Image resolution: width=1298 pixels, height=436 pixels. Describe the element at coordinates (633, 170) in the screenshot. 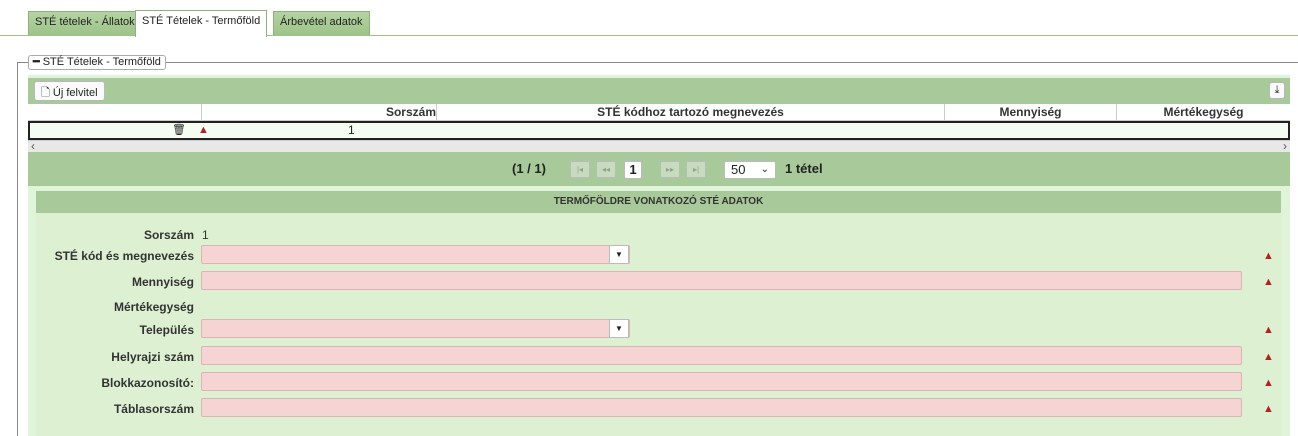

I see `page-1-button: 1` at that location.